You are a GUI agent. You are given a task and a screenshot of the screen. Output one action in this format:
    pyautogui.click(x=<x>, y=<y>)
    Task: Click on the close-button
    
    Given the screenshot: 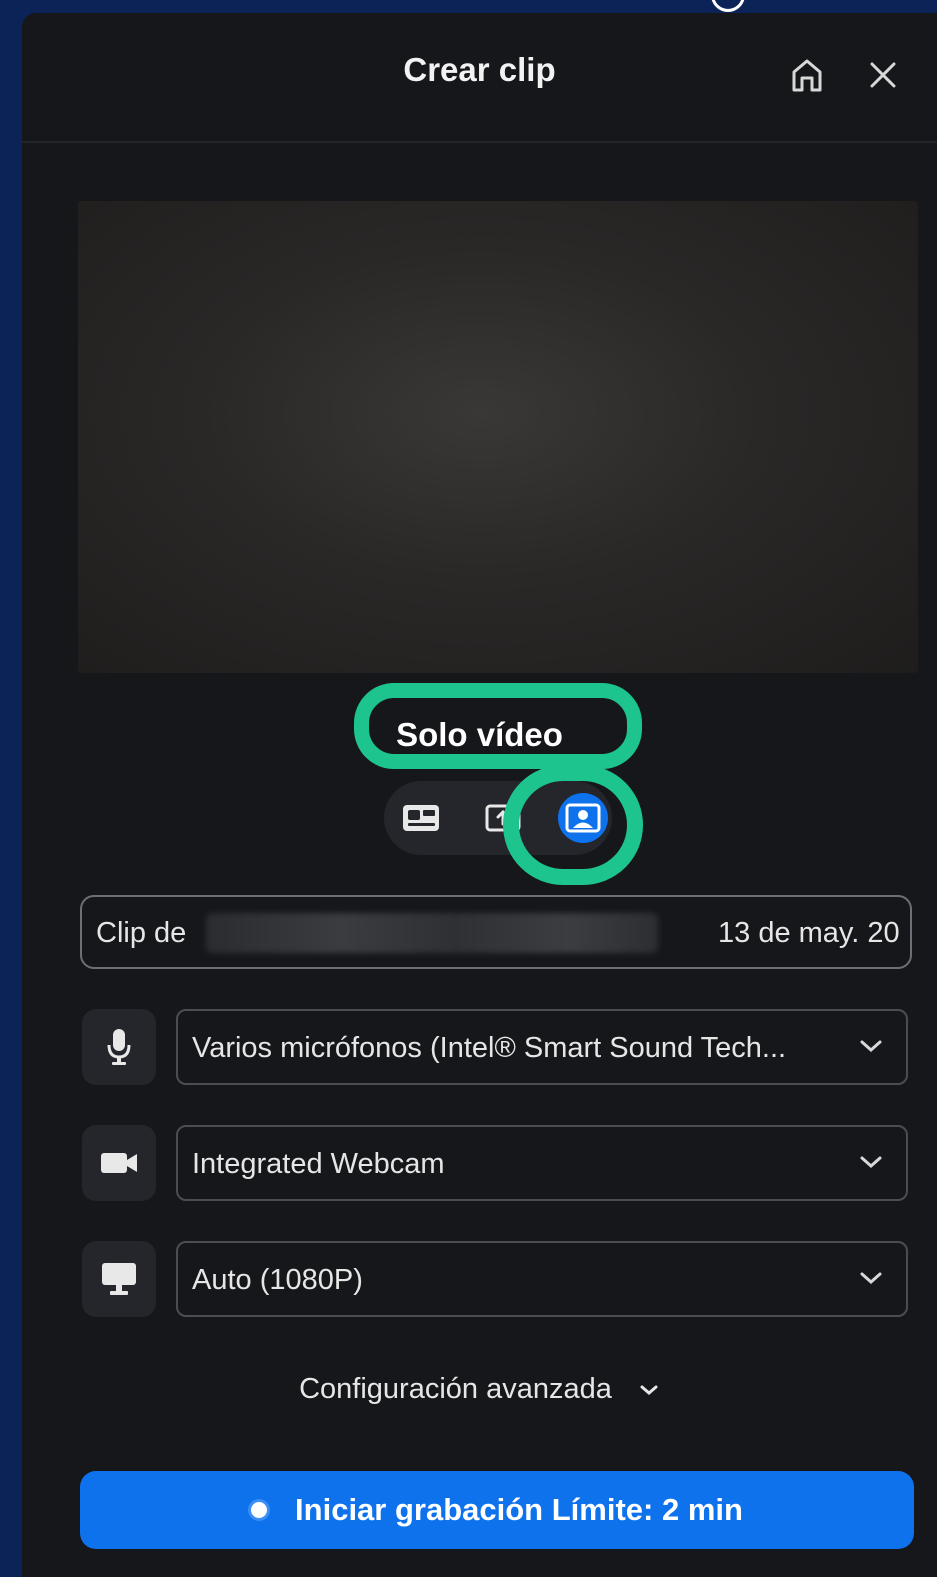 What is the action you would take?
    pyautogui.click(x=883, y=75)
    